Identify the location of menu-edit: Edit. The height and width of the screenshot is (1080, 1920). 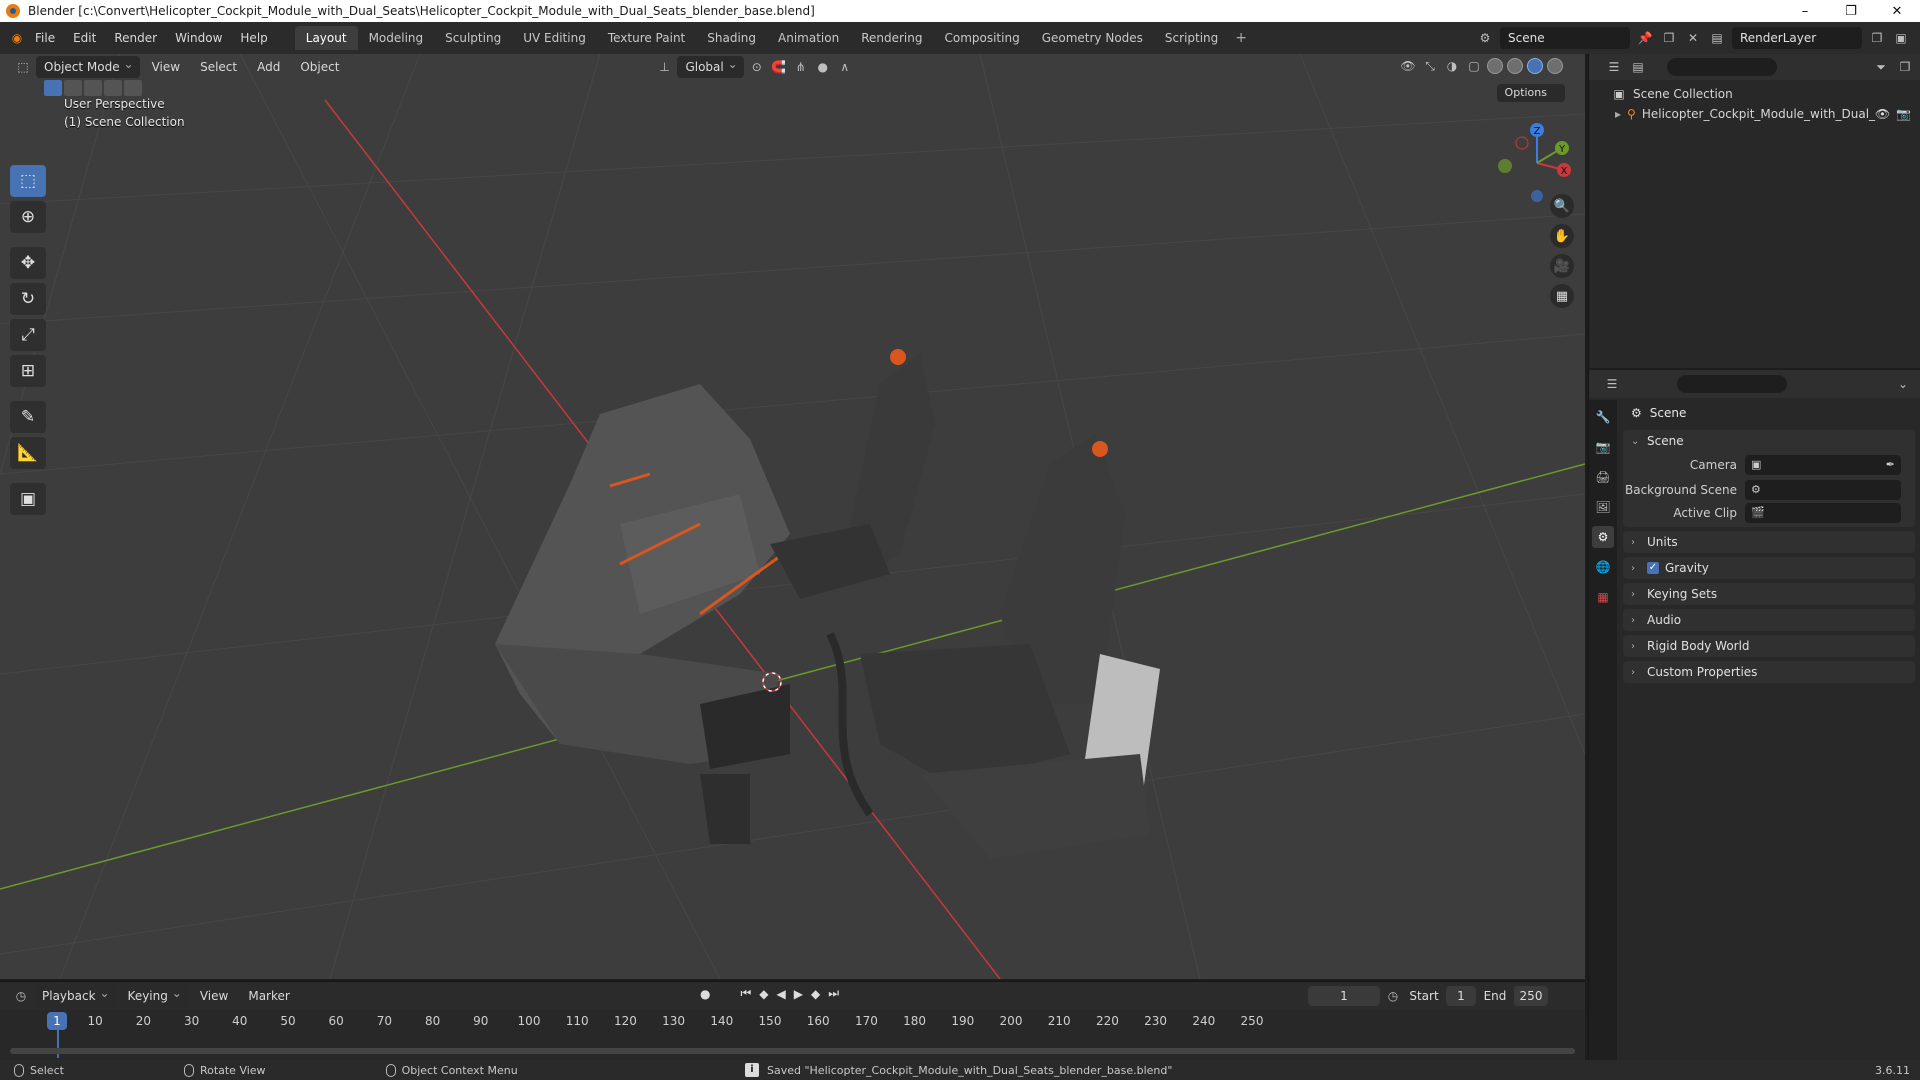
(84, 38).